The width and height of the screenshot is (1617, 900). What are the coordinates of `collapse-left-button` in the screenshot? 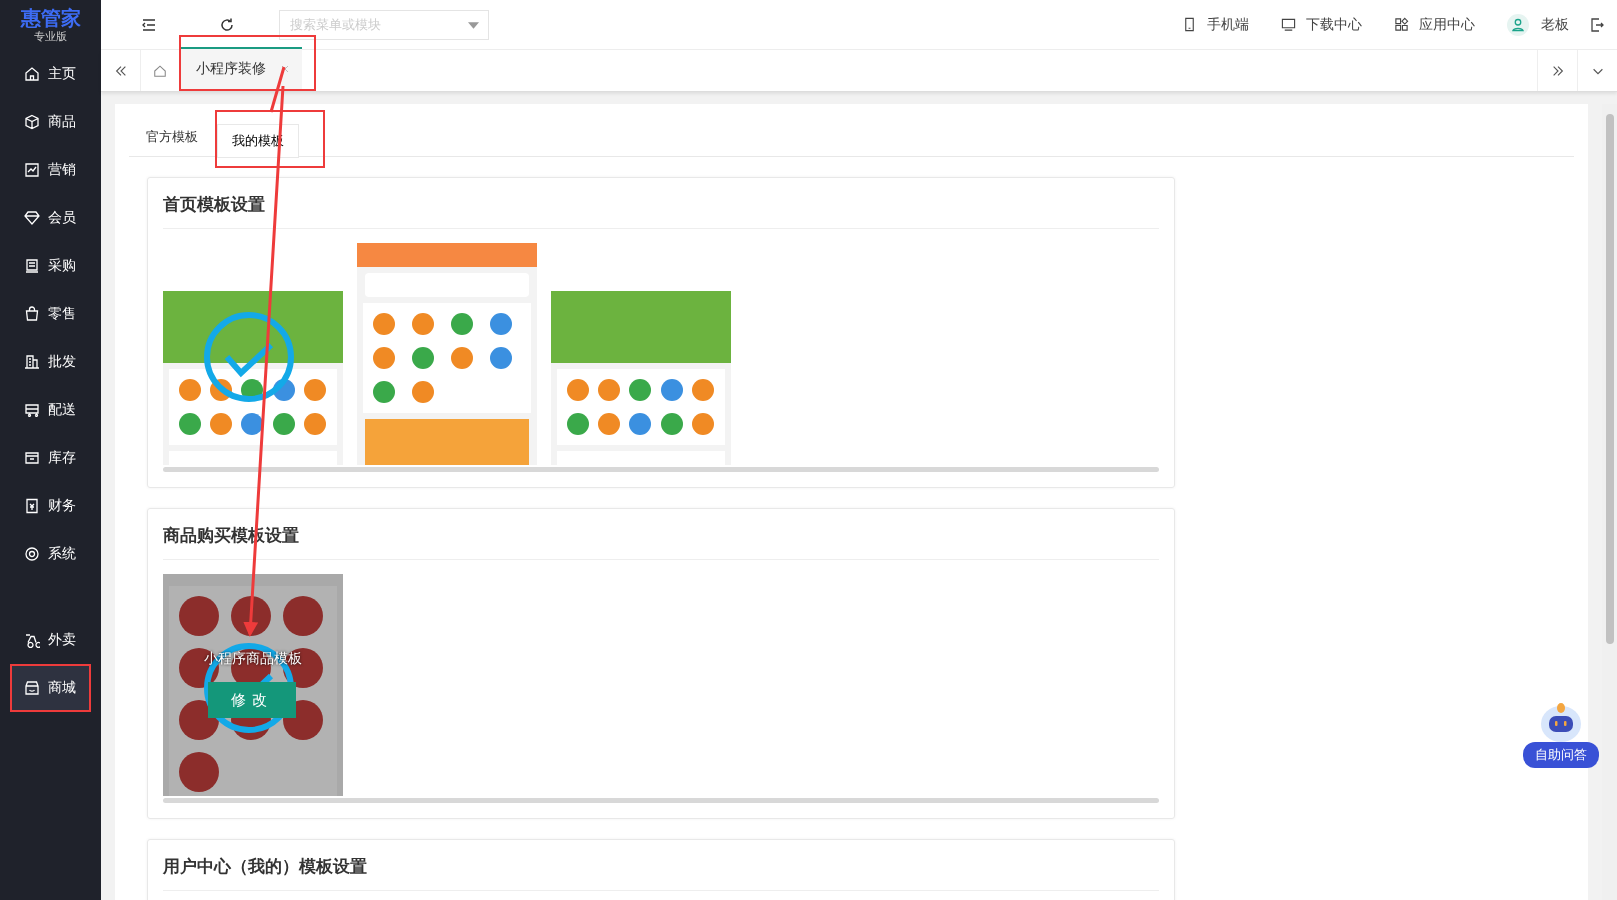 It's located at (121, 70).